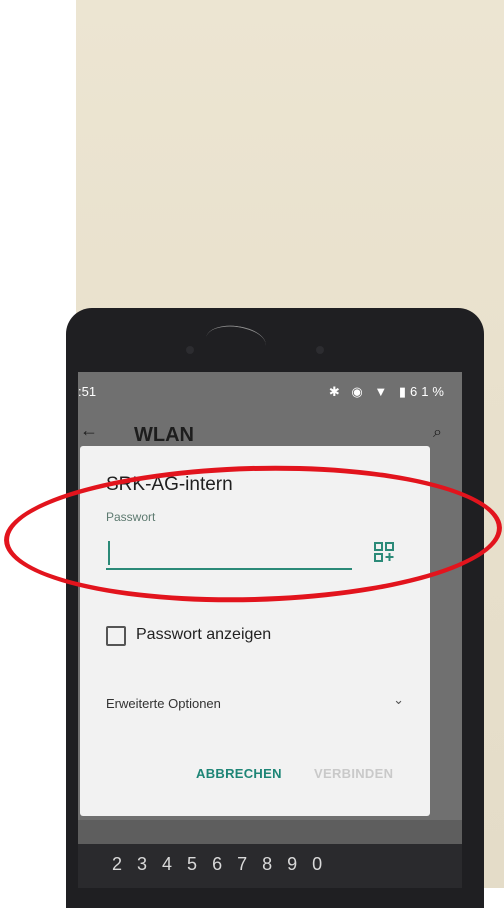 The image size is (504, 908). I want to click on key-8: 8, so click(267, 864).